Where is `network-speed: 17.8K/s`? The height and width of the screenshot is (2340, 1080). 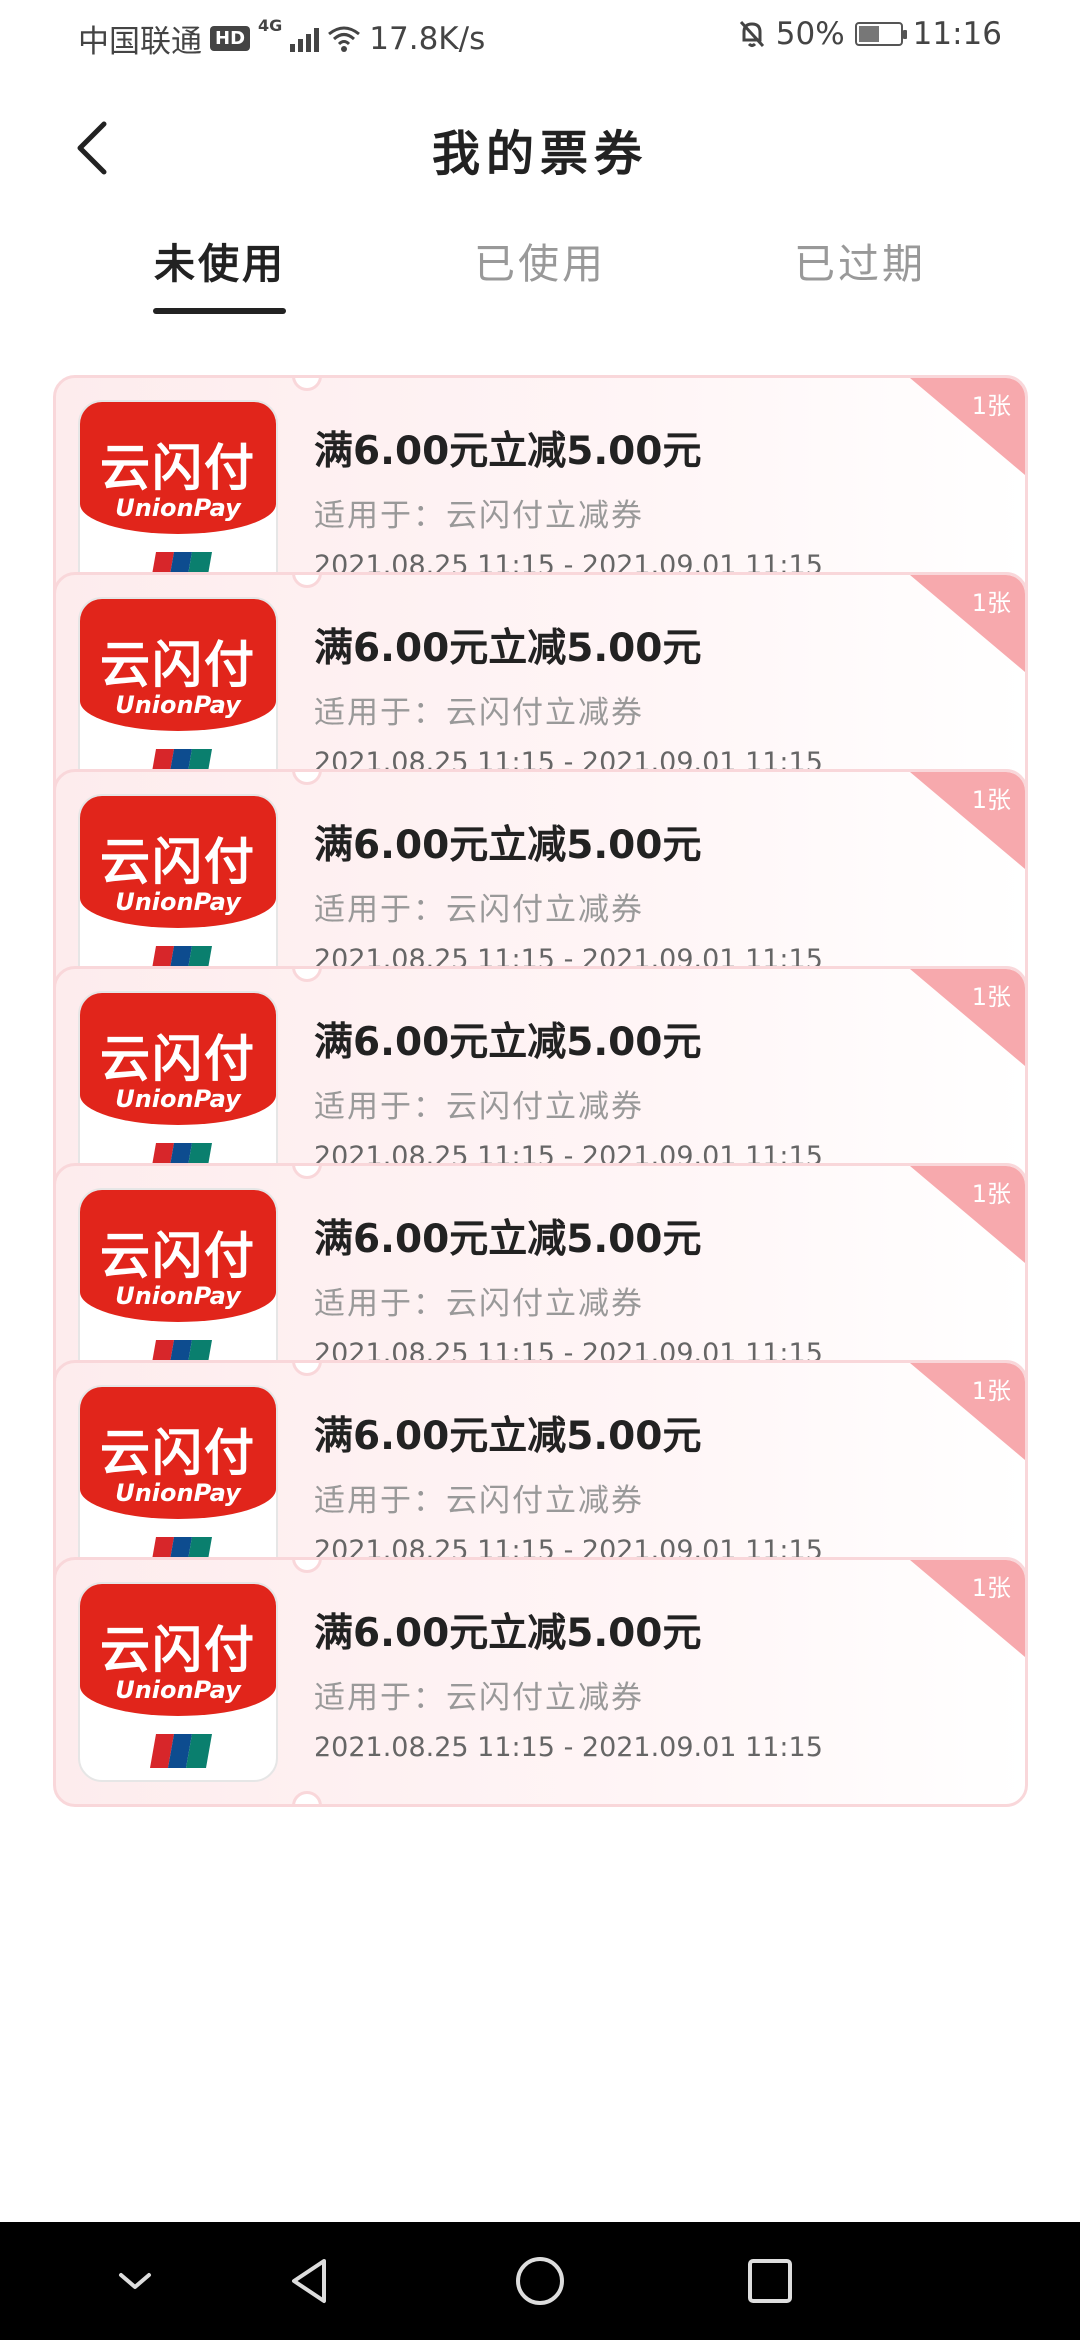
network-speed: 17.8K/s is located at coordinates (427, 38).